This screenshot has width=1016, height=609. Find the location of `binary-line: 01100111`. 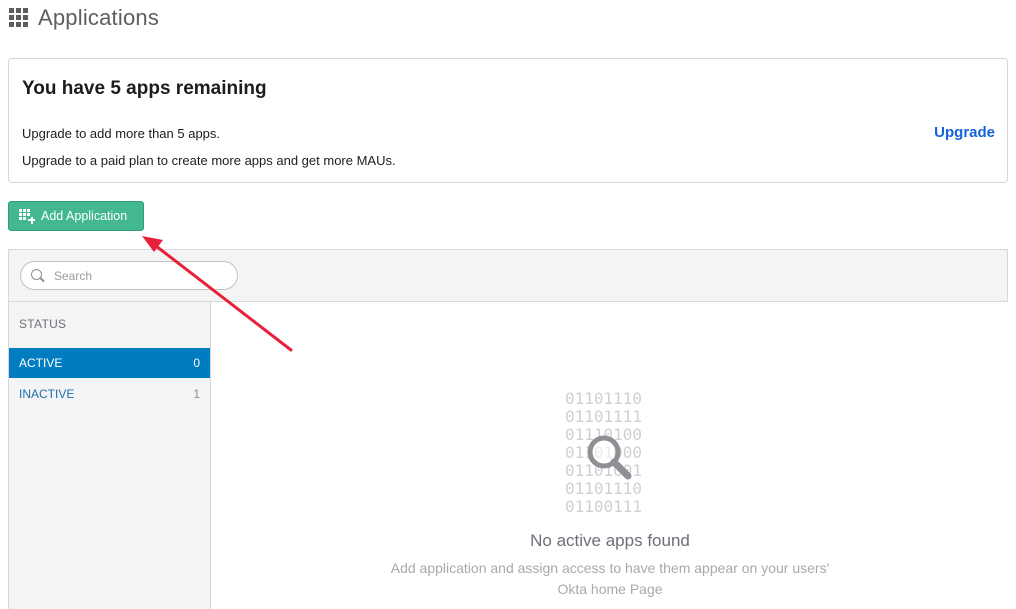

binary-line: 01100111 is located at coordinates (604, 506).